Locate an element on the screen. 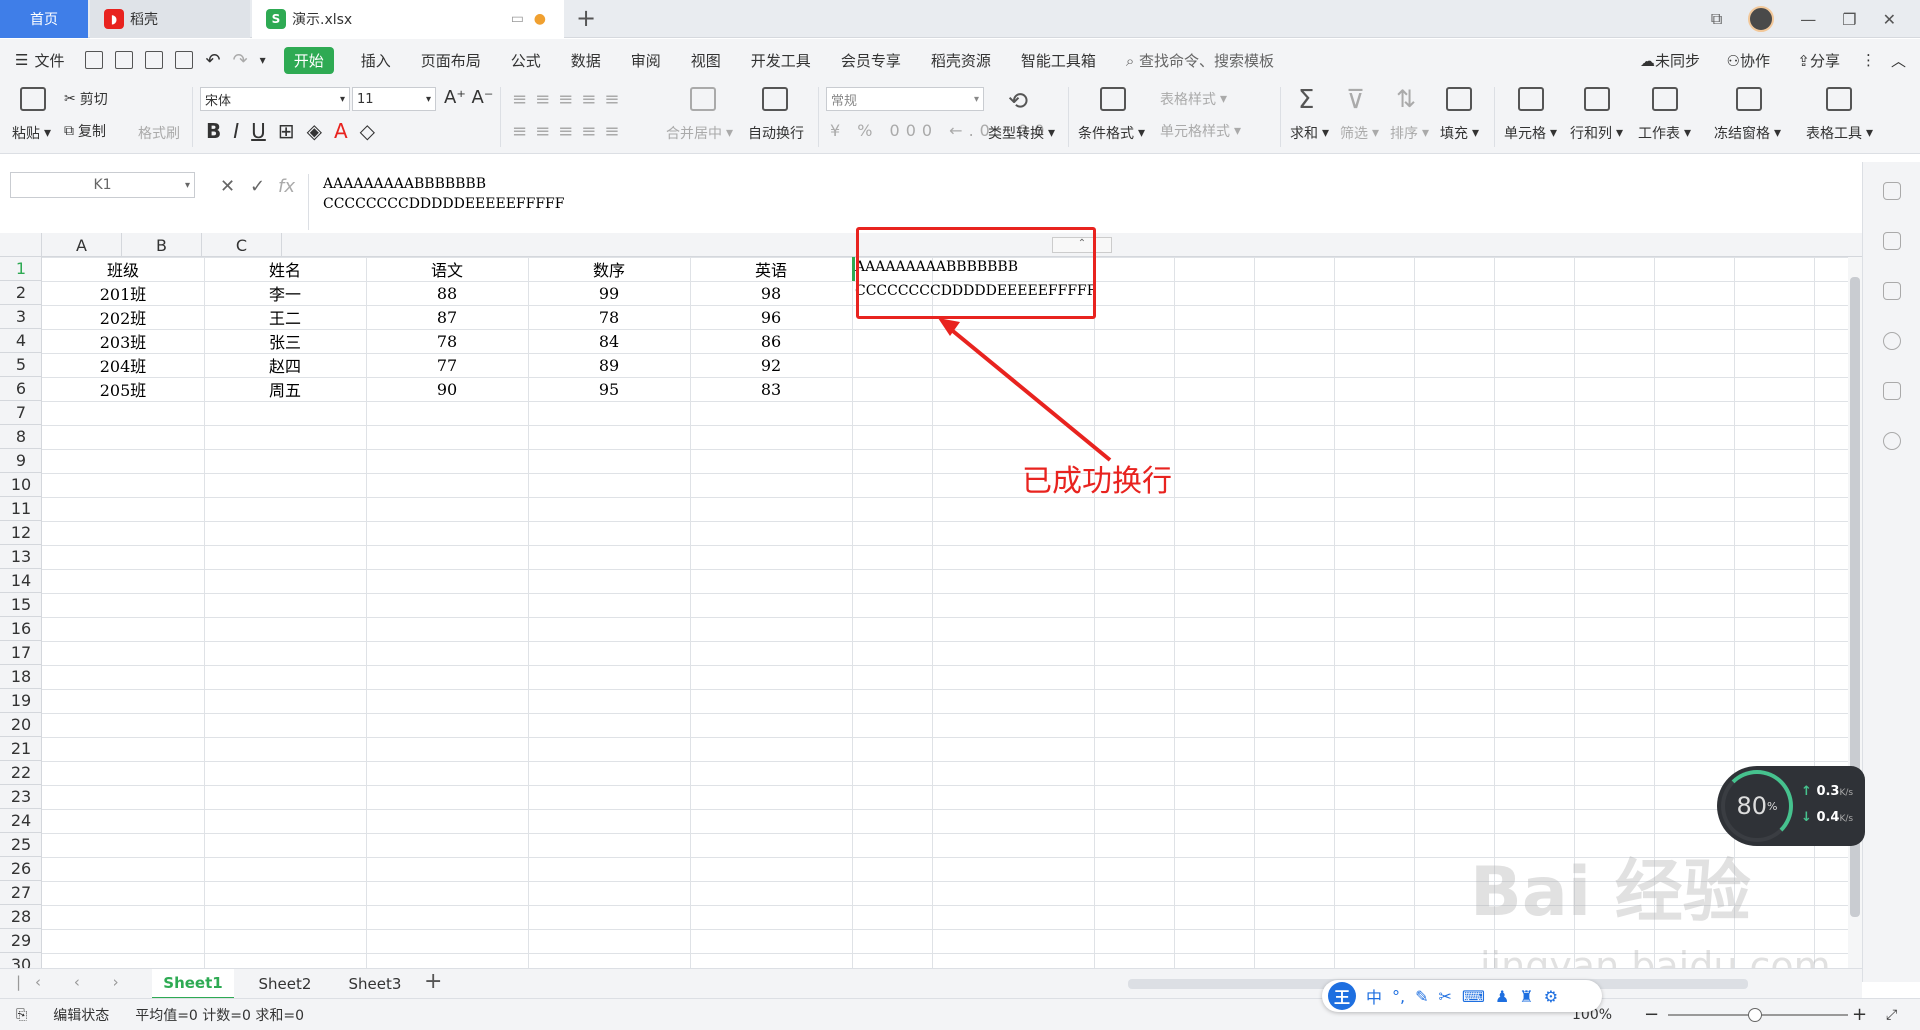 This screenshot has width=1920, height=1030. cpu-percent: 80 is located at coordinates (1752, 806).